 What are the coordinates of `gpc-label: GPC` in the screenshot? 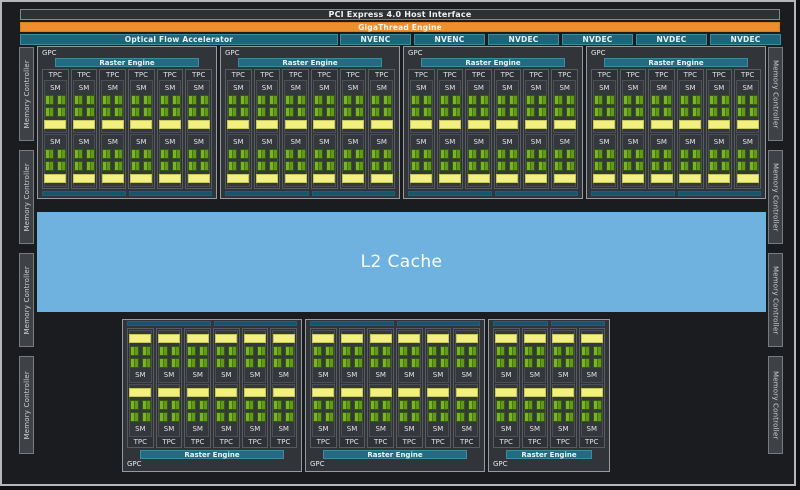 It's located at (500, 464).